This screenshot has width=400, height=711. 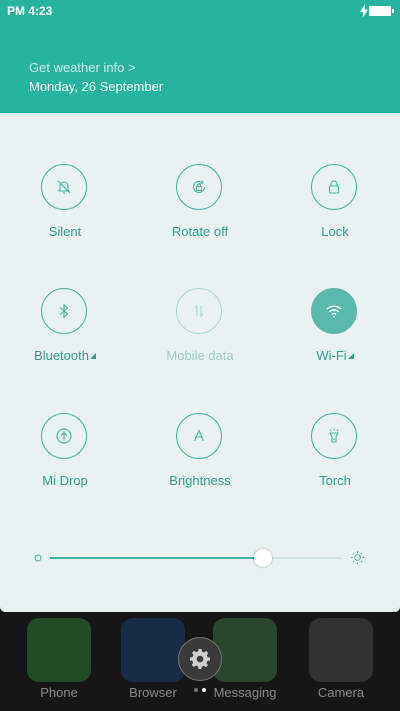 I want to click on tile-brightness: Brightness, so click(x=200, y=458).